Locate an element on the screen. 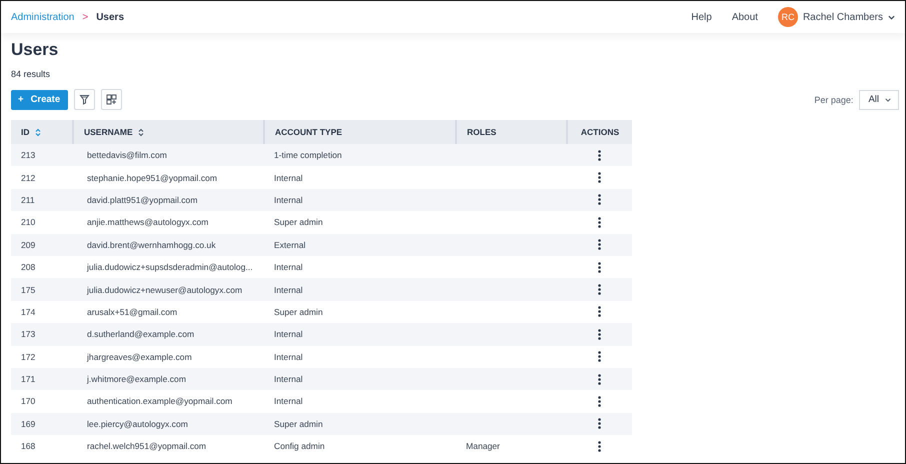 The image size is (906, 464). page-title: Users is located at coordinates (35, 50).